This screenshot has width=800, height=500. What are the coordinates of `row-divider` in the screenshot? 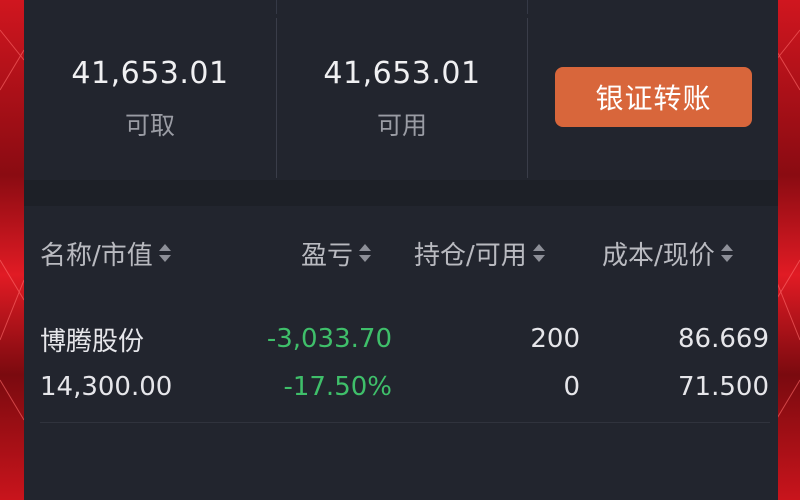 It's located at (405, 422).